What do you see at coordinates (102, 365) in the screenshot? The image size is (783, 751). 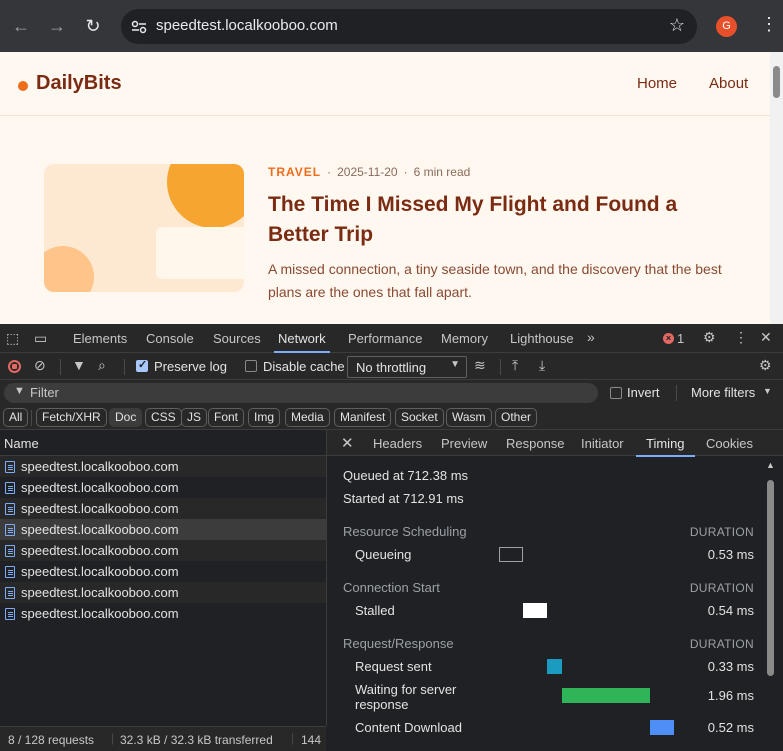 I see `search-icon: ⌕` at bounding box center [102, 365].